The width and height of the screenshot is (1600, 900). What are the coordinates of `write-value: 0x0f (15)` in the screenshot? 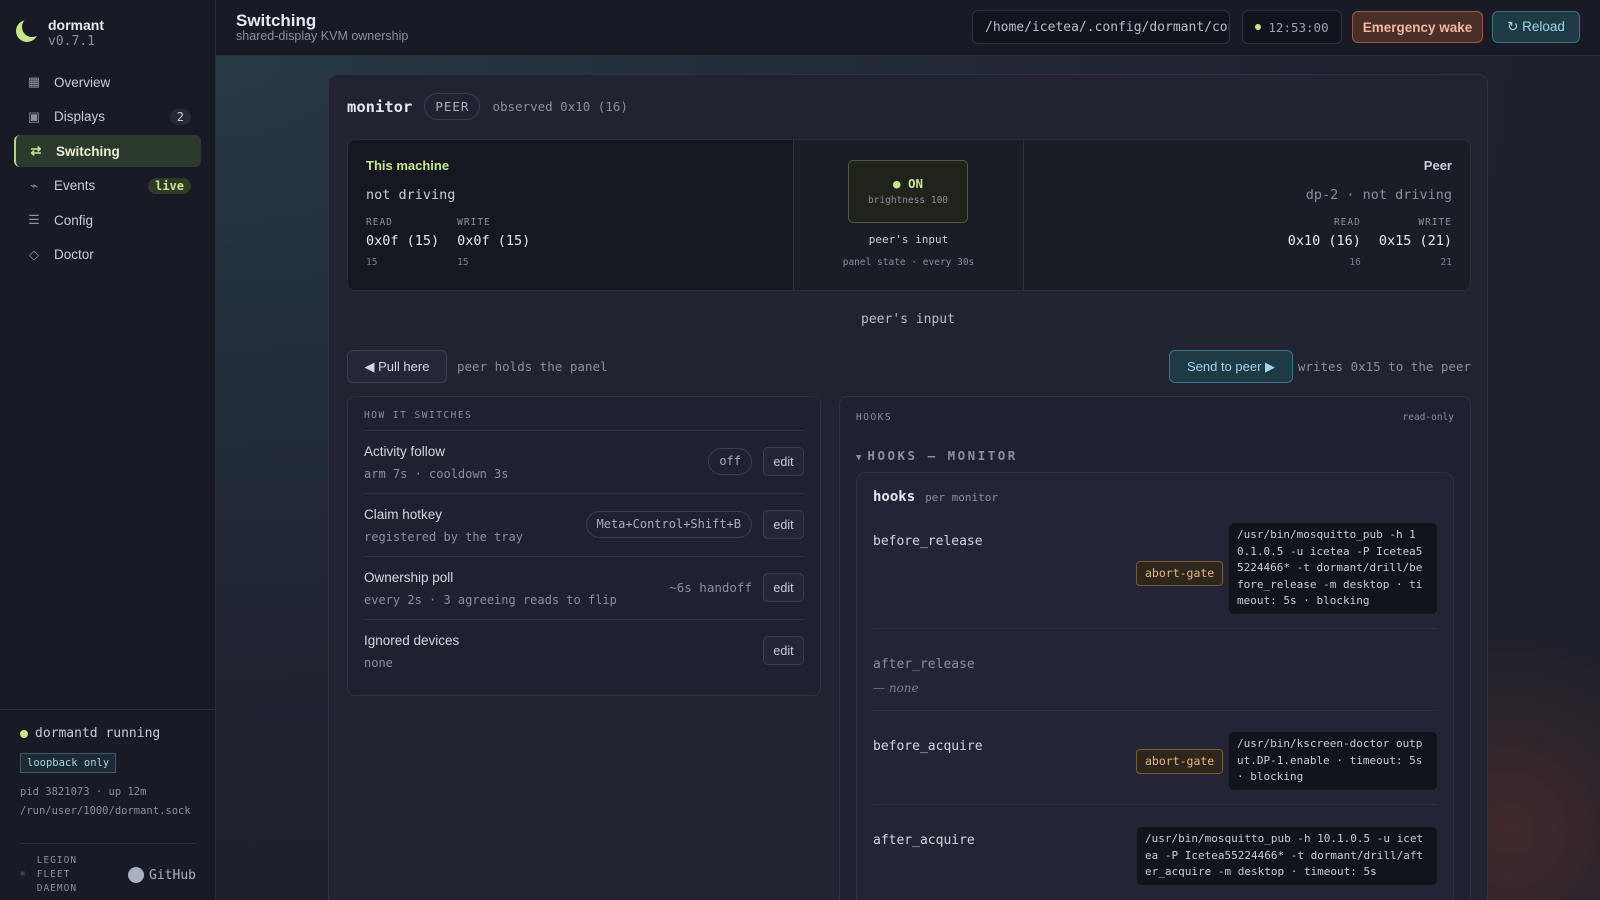 It's located at (494, 241).